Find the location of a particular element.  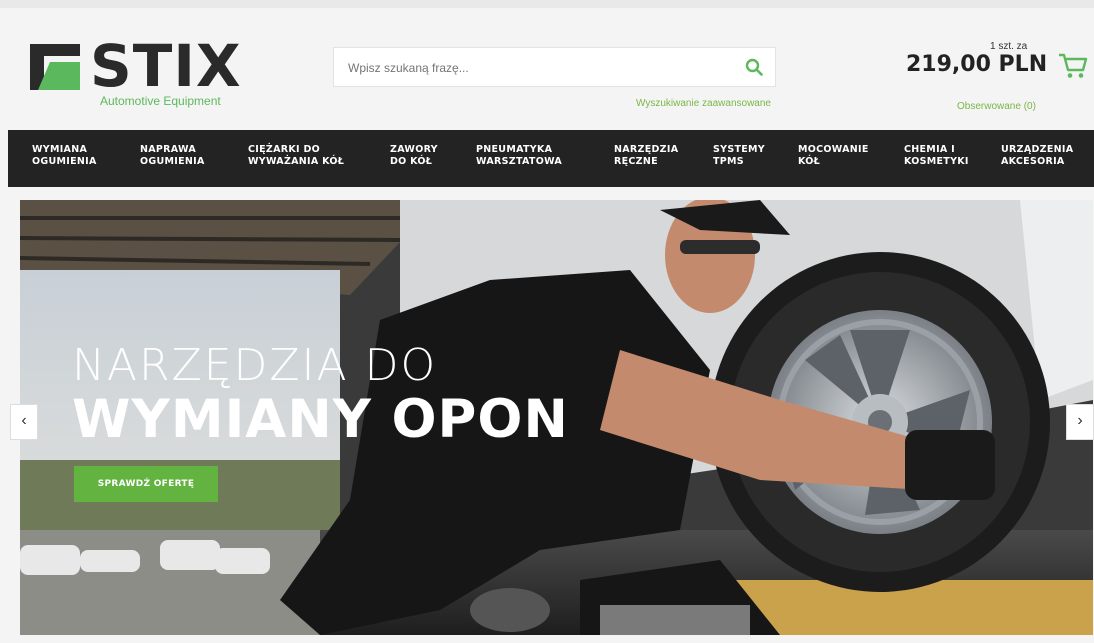

nav-item-naprawa-ogumienia: NAPRAWA OGUMIENIA is located at coordinates (172, 156).